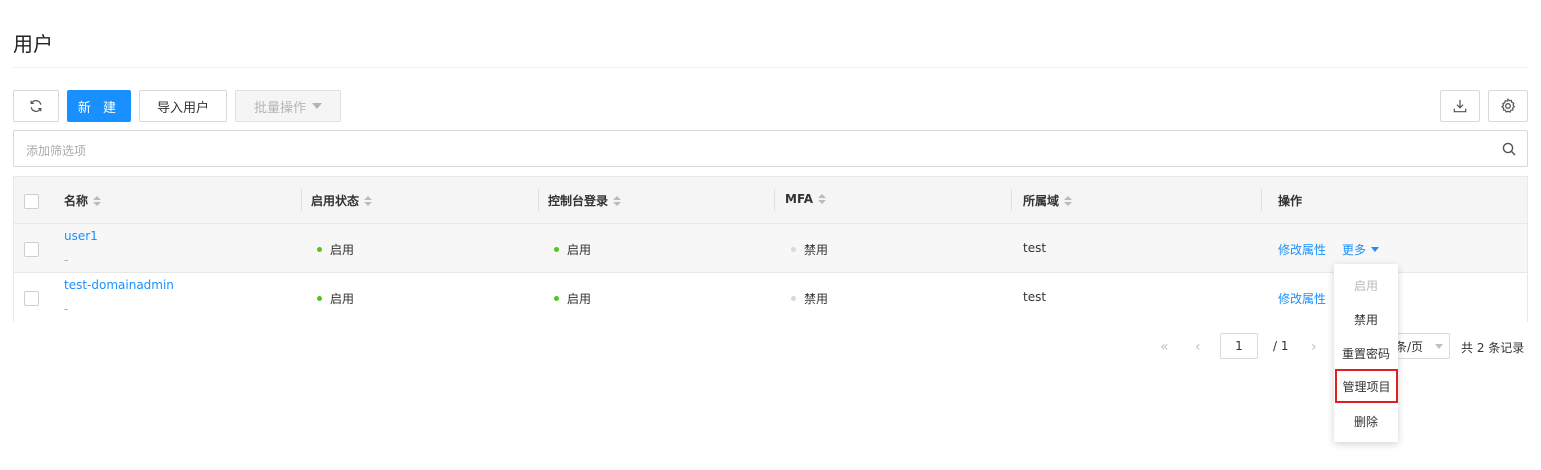 This screenshot has height=470, width=1541. I want to click on settings-button, so click(1508, 106).